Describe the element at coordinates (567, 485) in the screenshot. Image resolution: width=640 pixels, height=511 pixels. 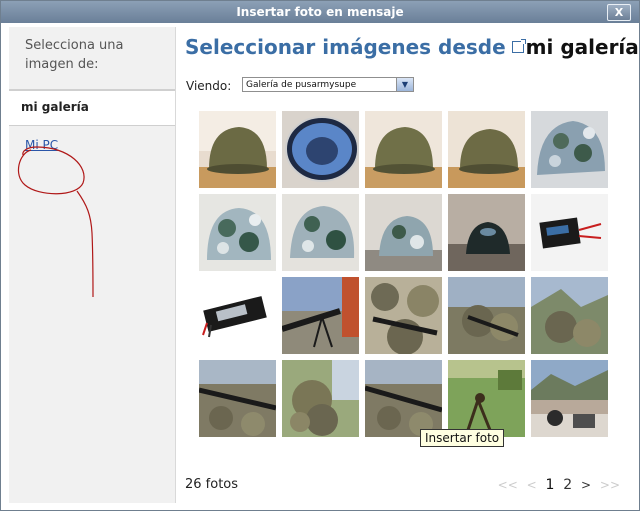
I see `page-2-link: 2` at that location.